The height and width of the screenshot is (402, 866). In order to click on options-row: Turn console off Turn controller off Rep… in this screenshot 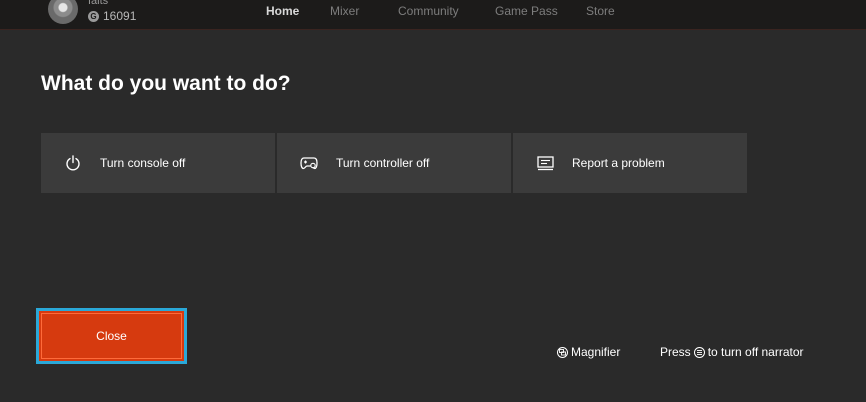, I will do `click(394, 163)`.